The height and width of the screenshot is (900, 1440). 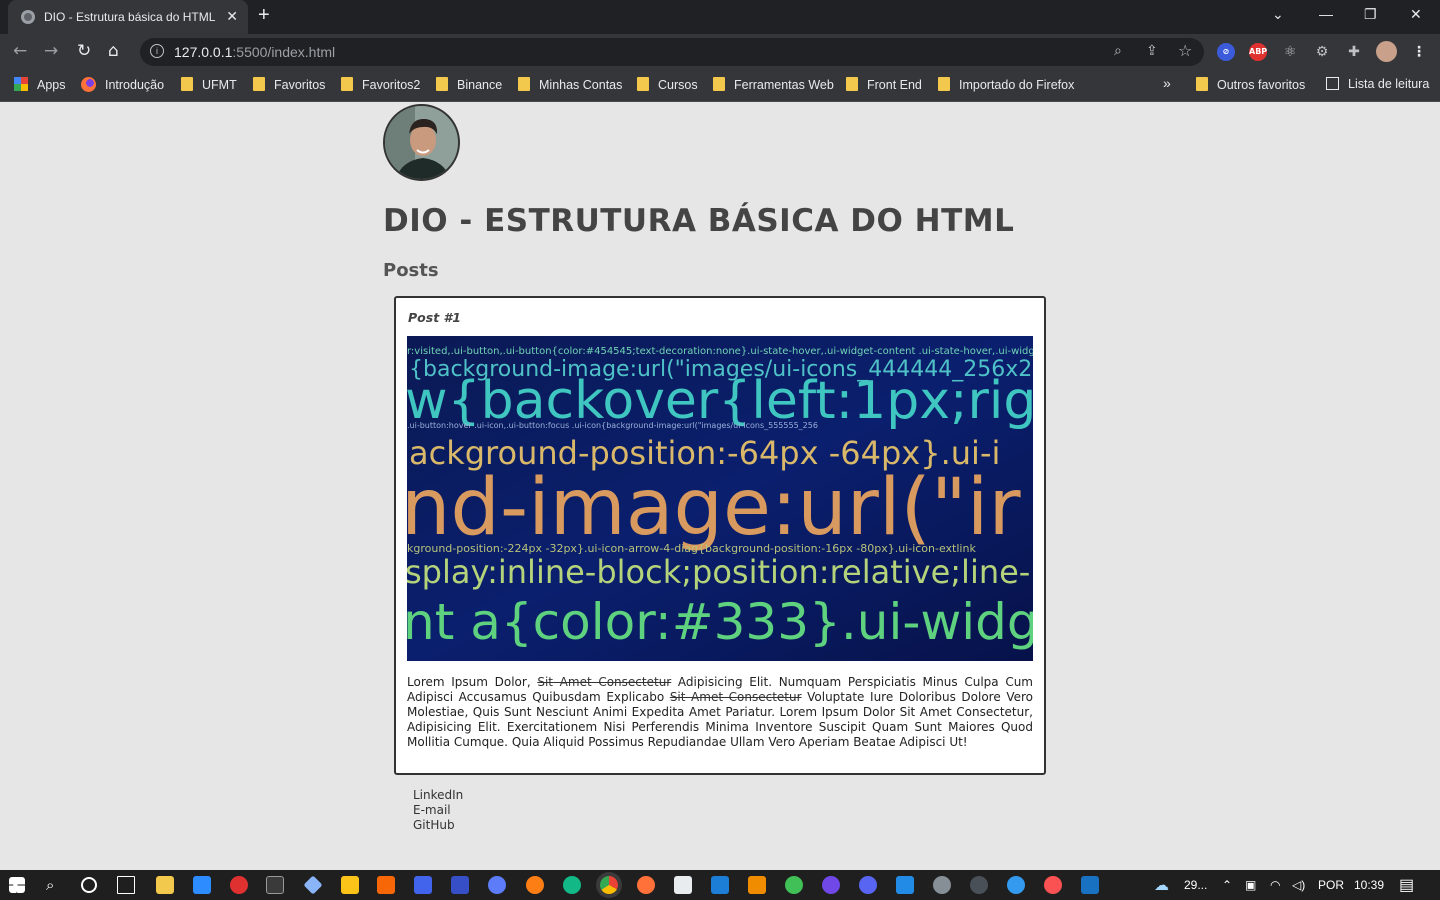 What do you see at coordinates (1416, 14) in the screenshot?
I see `close-window-button: ✕` at bounding box center [1416, 14].